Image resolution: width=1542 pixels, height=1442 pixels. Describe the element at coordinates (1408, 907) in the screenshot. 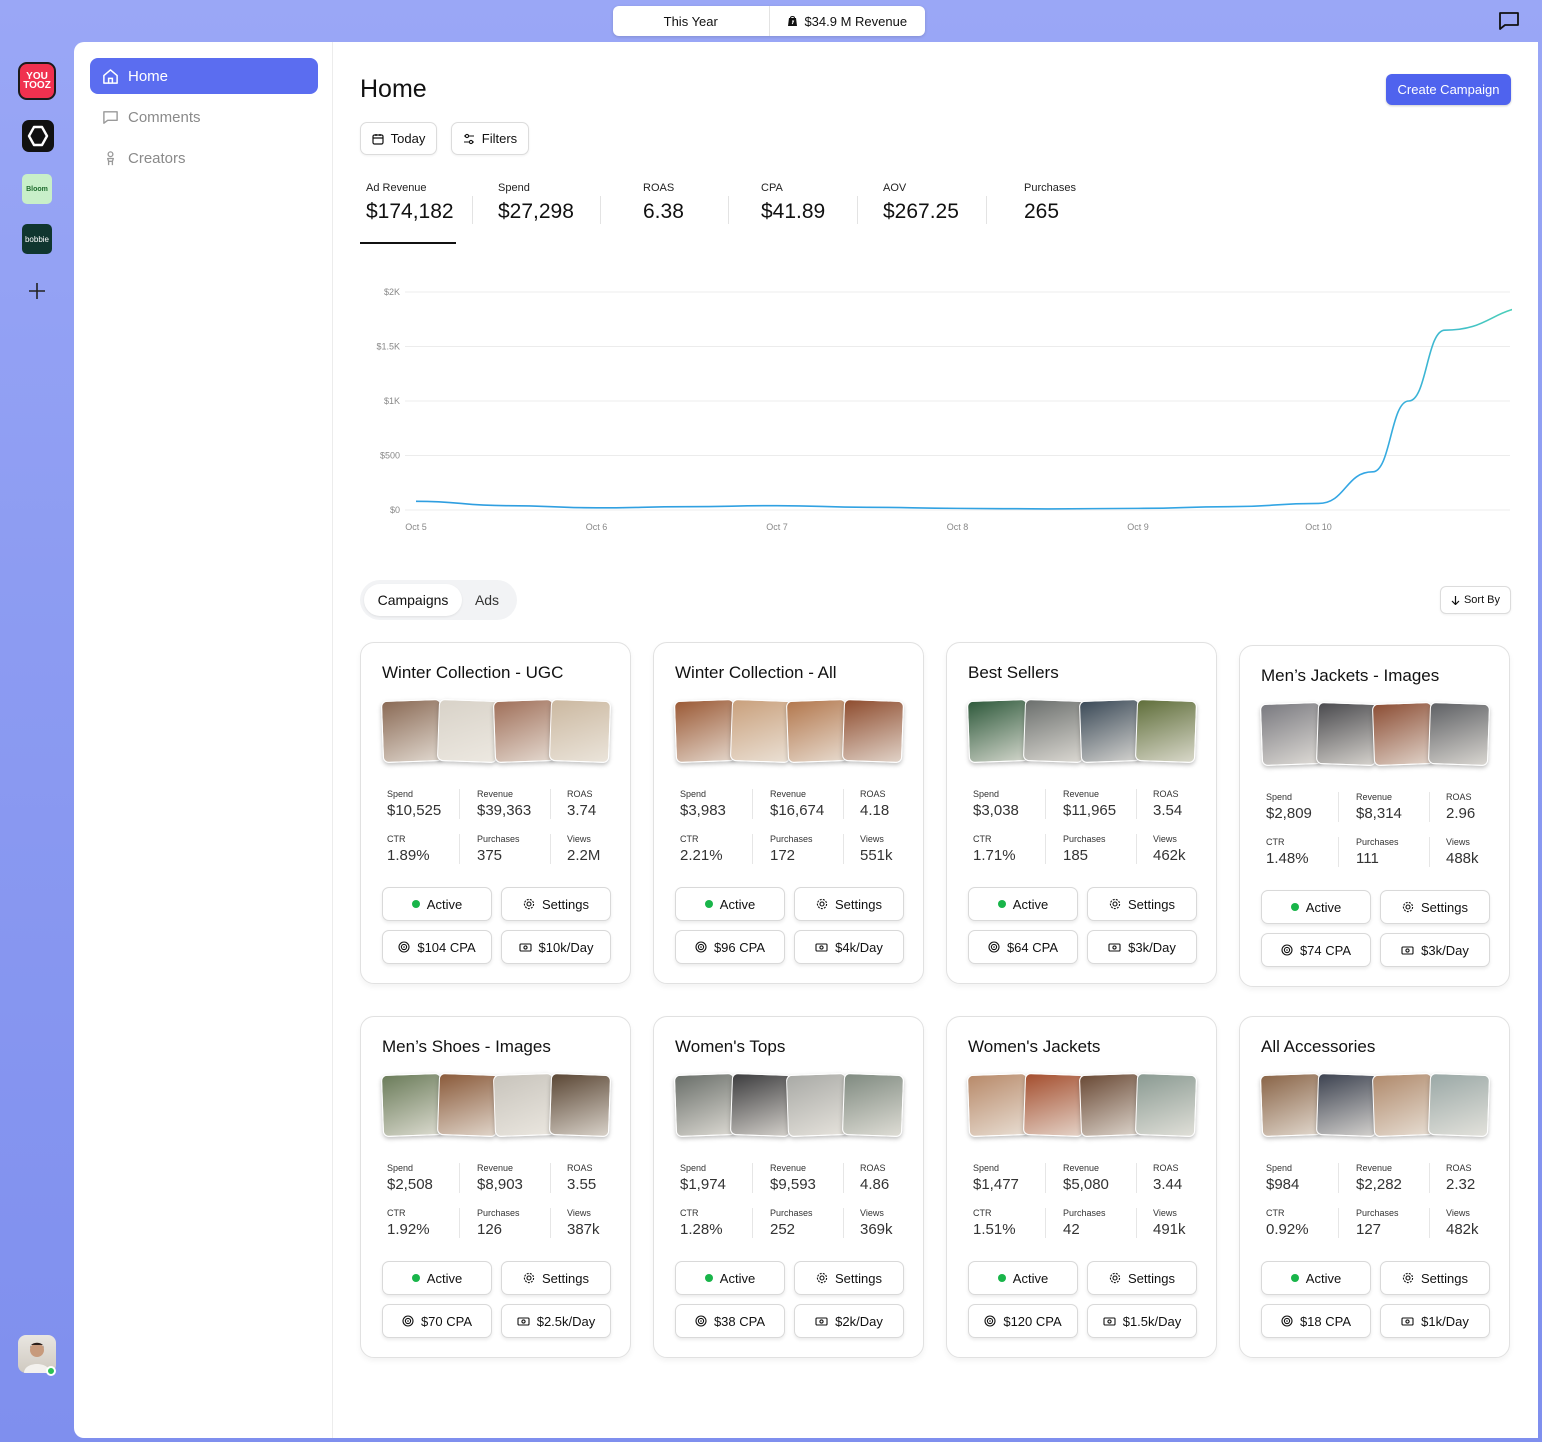

I see `gear-icon` at that location.